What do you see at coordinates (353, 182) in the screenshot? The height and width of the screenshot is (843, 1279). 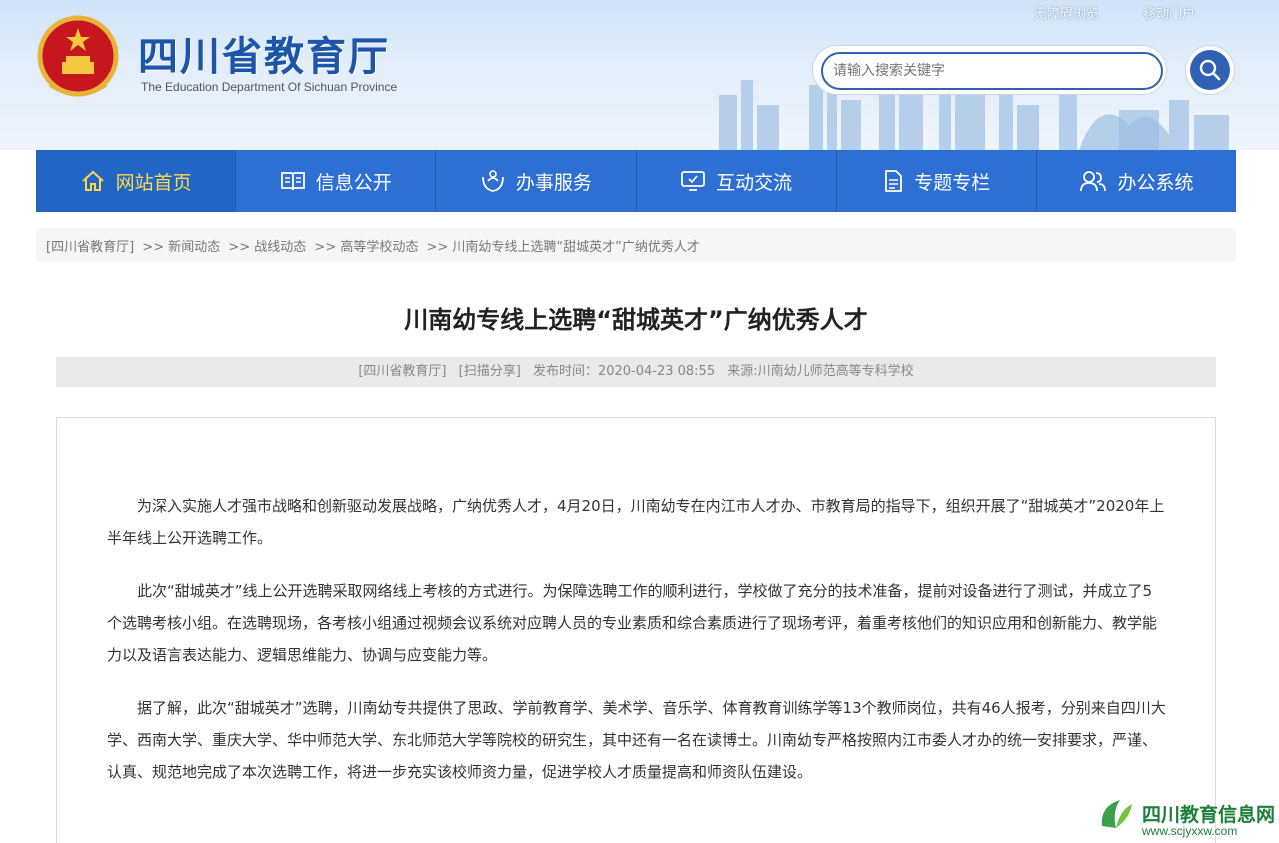 I see `nav-label: 信息公开` at bounding box center [353, 182].